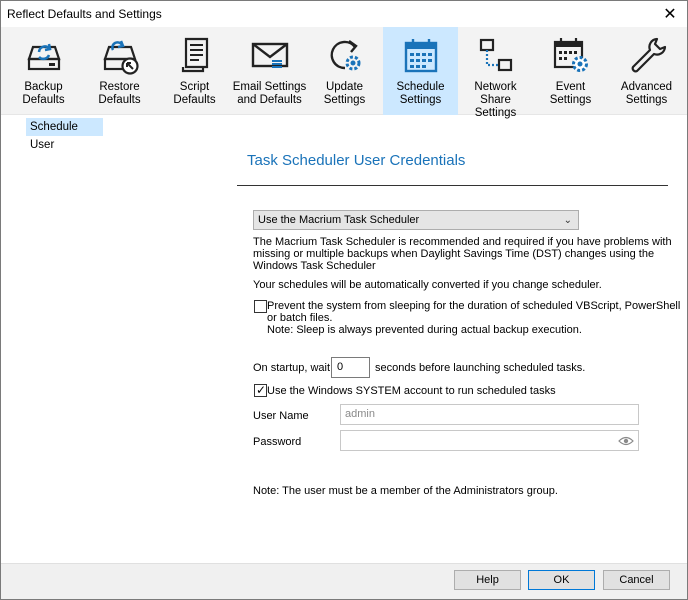 Image resolution: width=688 pixels, height=600 pixels. What do you see at coordinates (281, 416) in the screenshot?
I see `username-label: User Name` at bounding box center [281, 416].